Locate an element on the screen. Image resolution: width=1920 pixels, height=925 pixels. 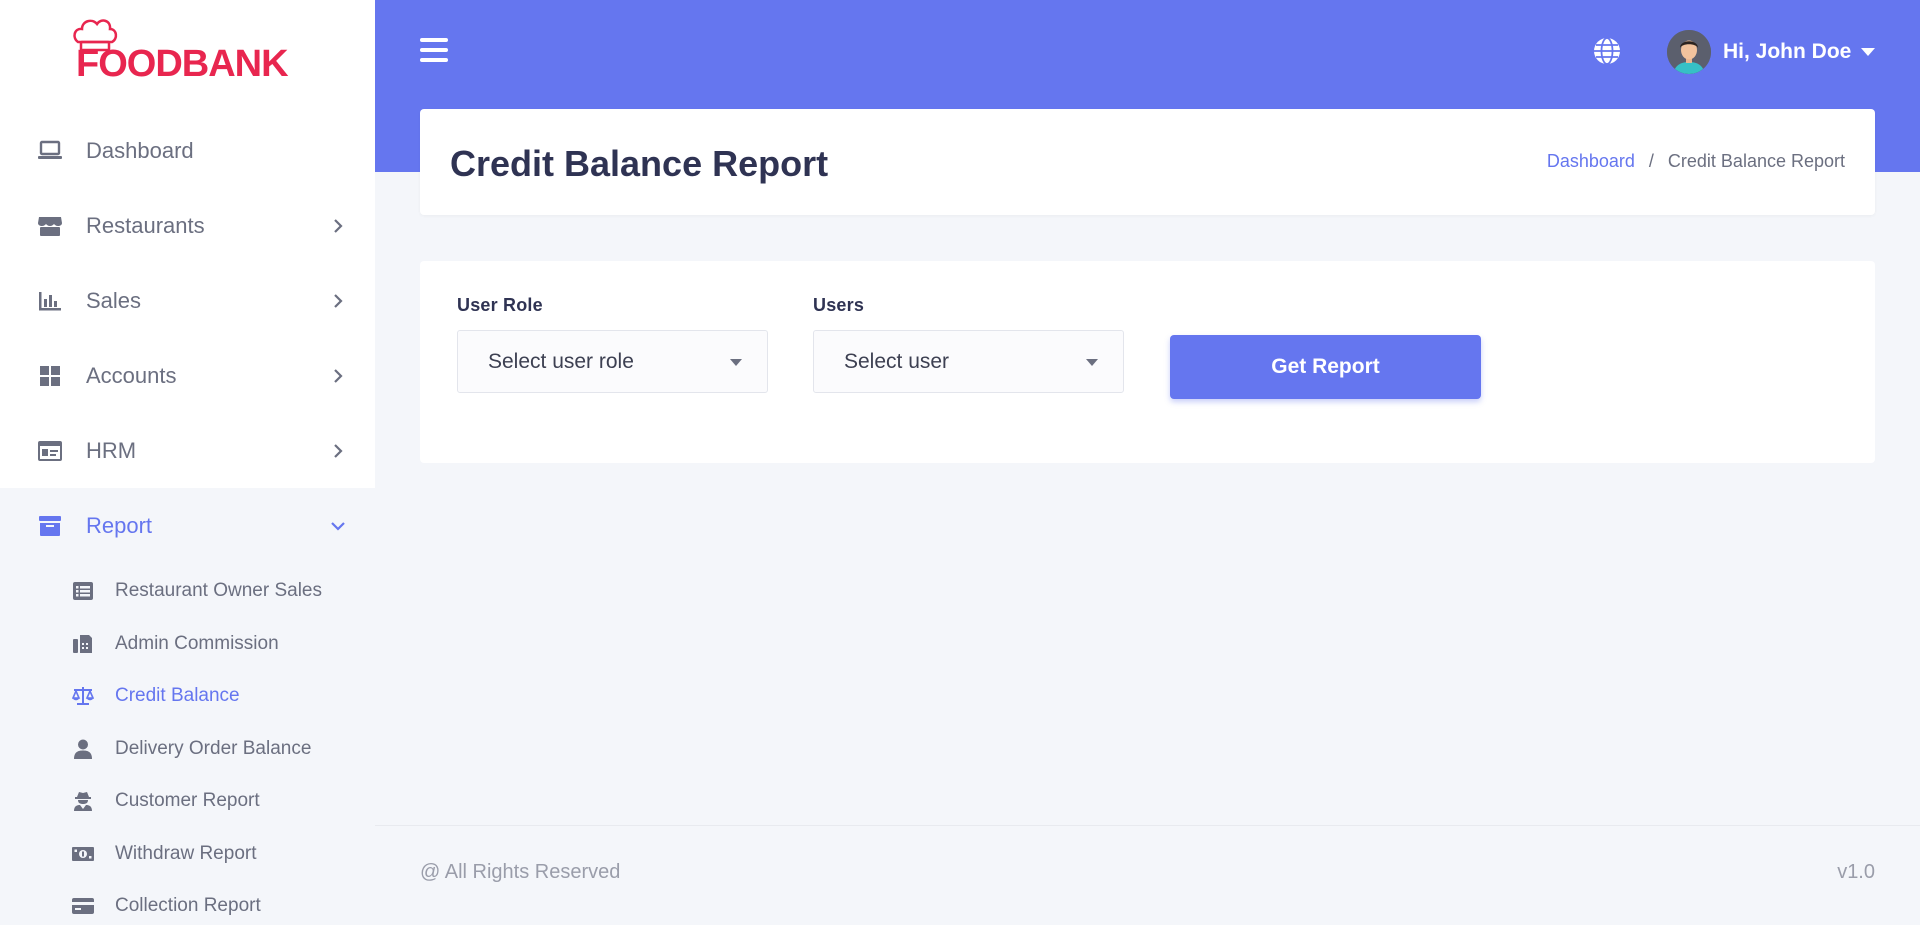
sidebar-subitem-label: Customer Report is located at coordinates (187, 801).